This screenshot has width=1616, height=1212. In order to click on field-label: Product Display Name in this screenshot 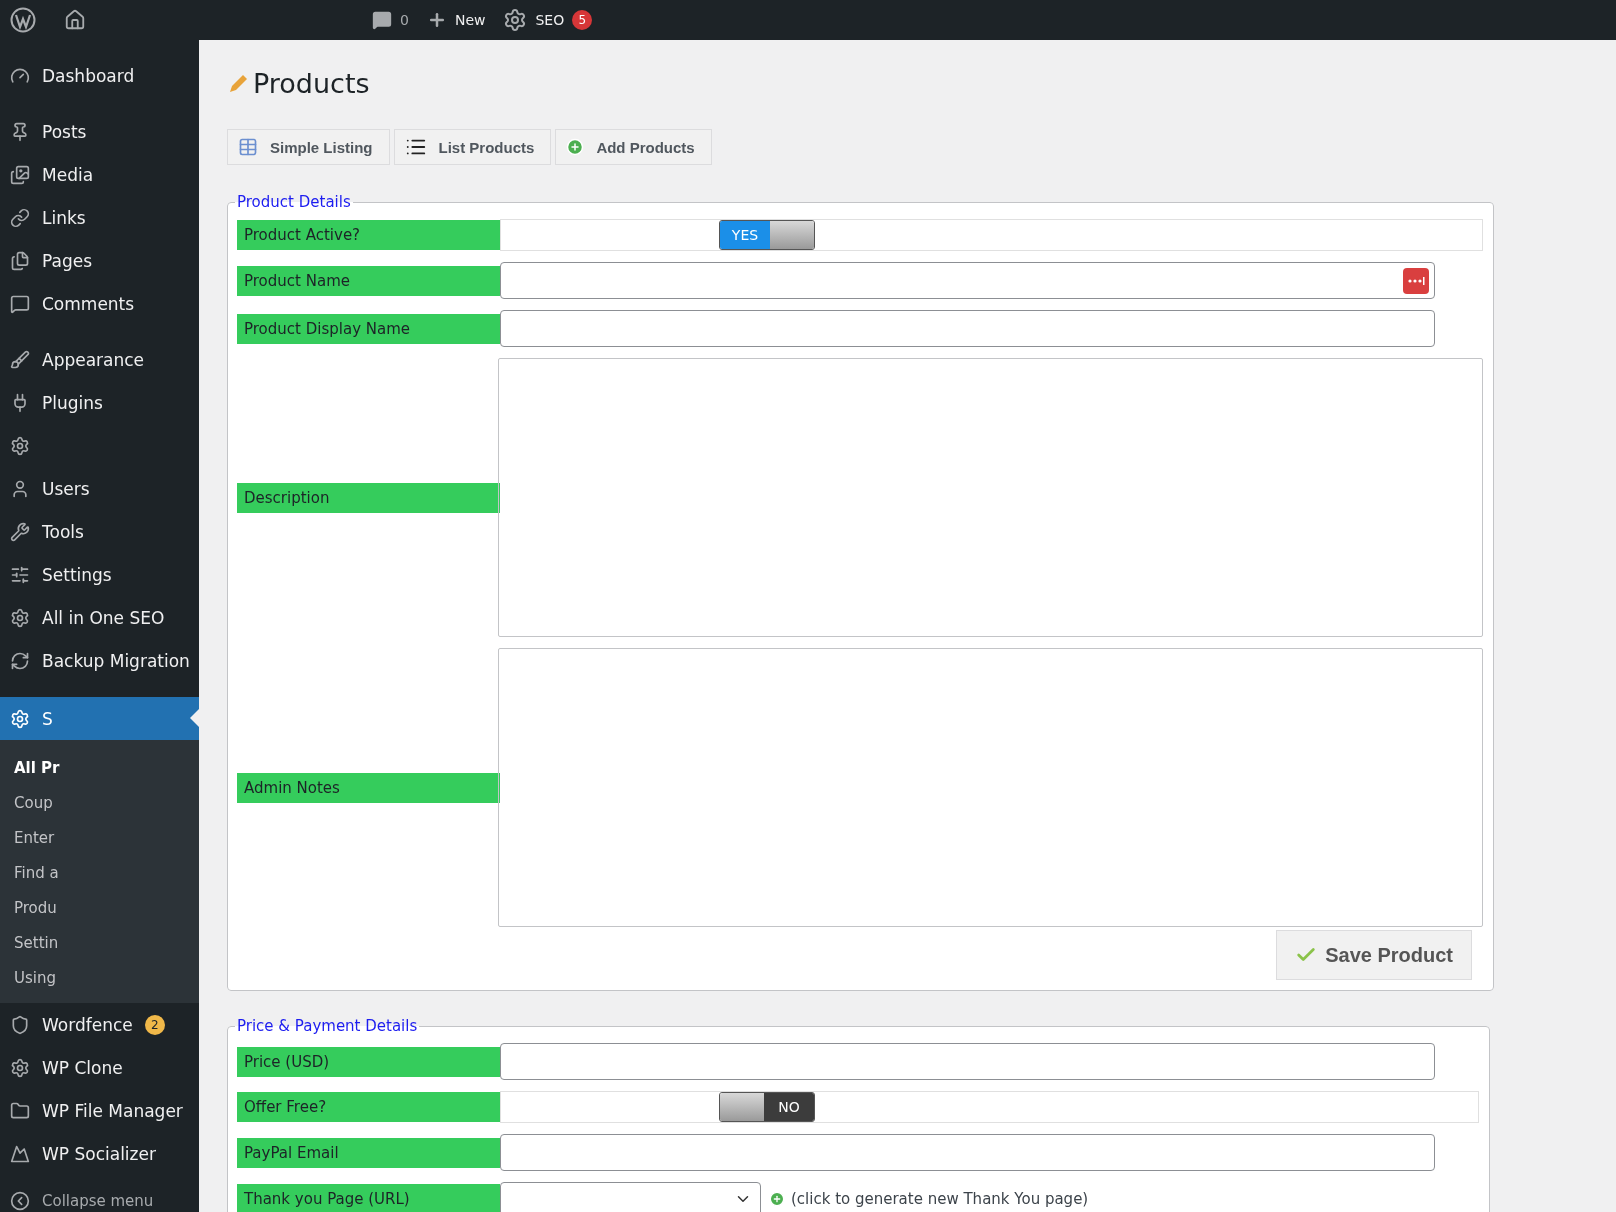, I will do `click(368, 328)`.